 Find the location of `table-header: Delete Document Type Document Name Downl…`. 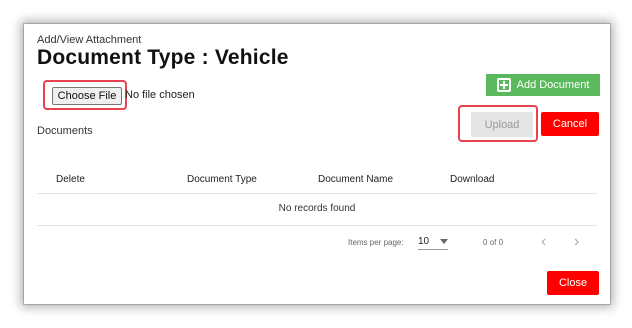

table-header: Delete Document Type Document Name Downl… is located at coordinates (317, 181).